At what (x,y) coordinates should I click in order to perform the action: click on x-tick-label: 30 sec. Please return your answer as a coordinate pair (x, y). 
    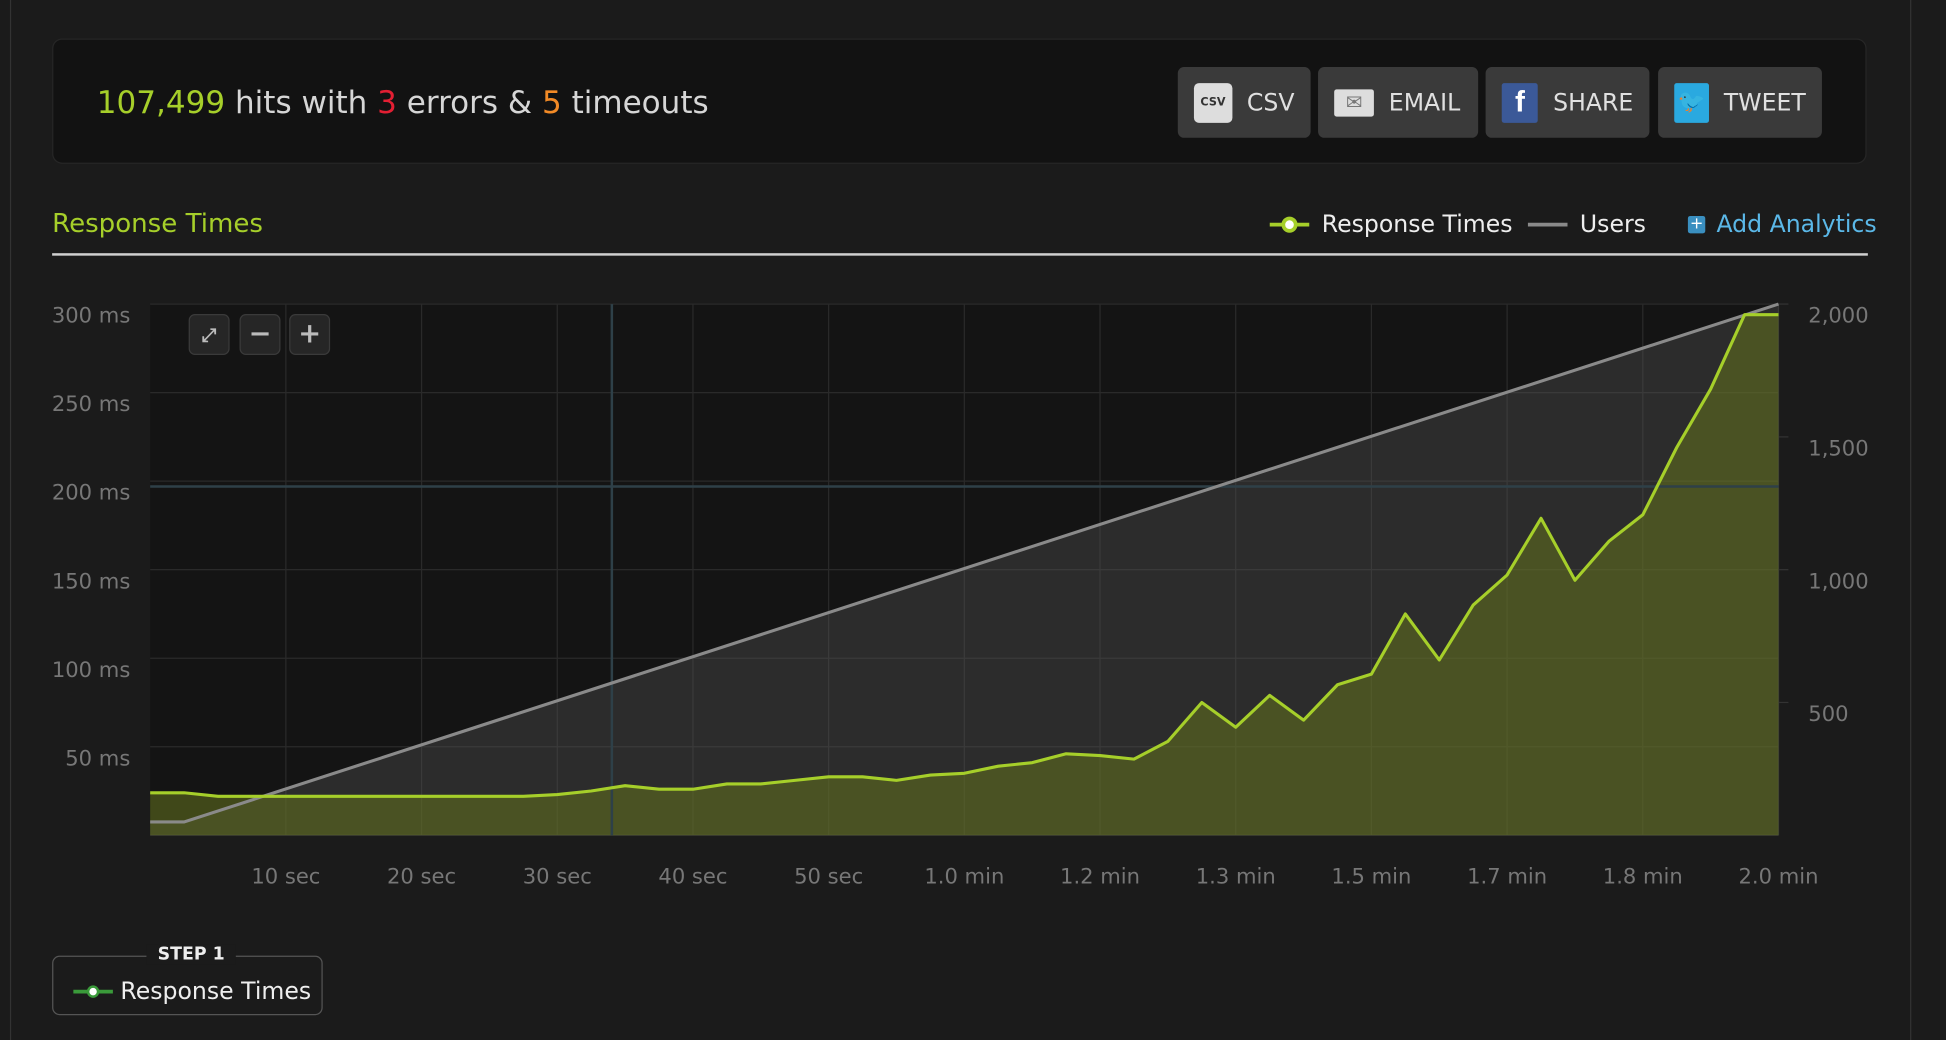
    Looking at the image, I should click on (557, 876).